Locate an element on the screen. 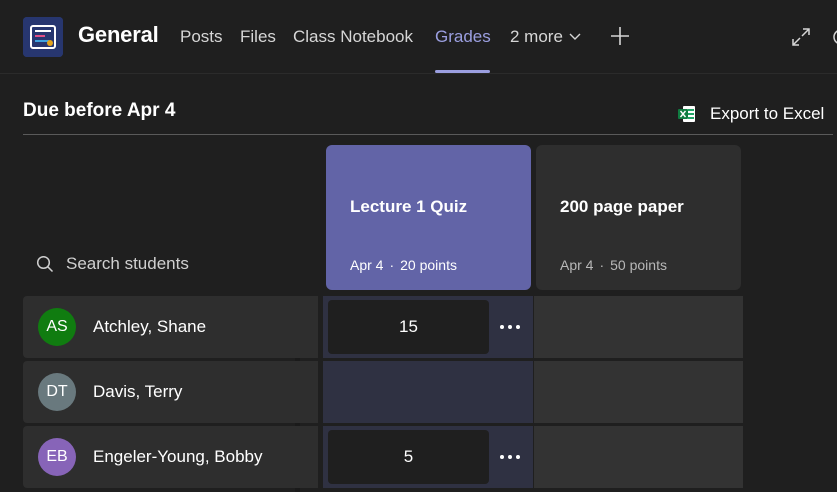  assignment-title: 200 page paper is located at coordinates (622, 206).